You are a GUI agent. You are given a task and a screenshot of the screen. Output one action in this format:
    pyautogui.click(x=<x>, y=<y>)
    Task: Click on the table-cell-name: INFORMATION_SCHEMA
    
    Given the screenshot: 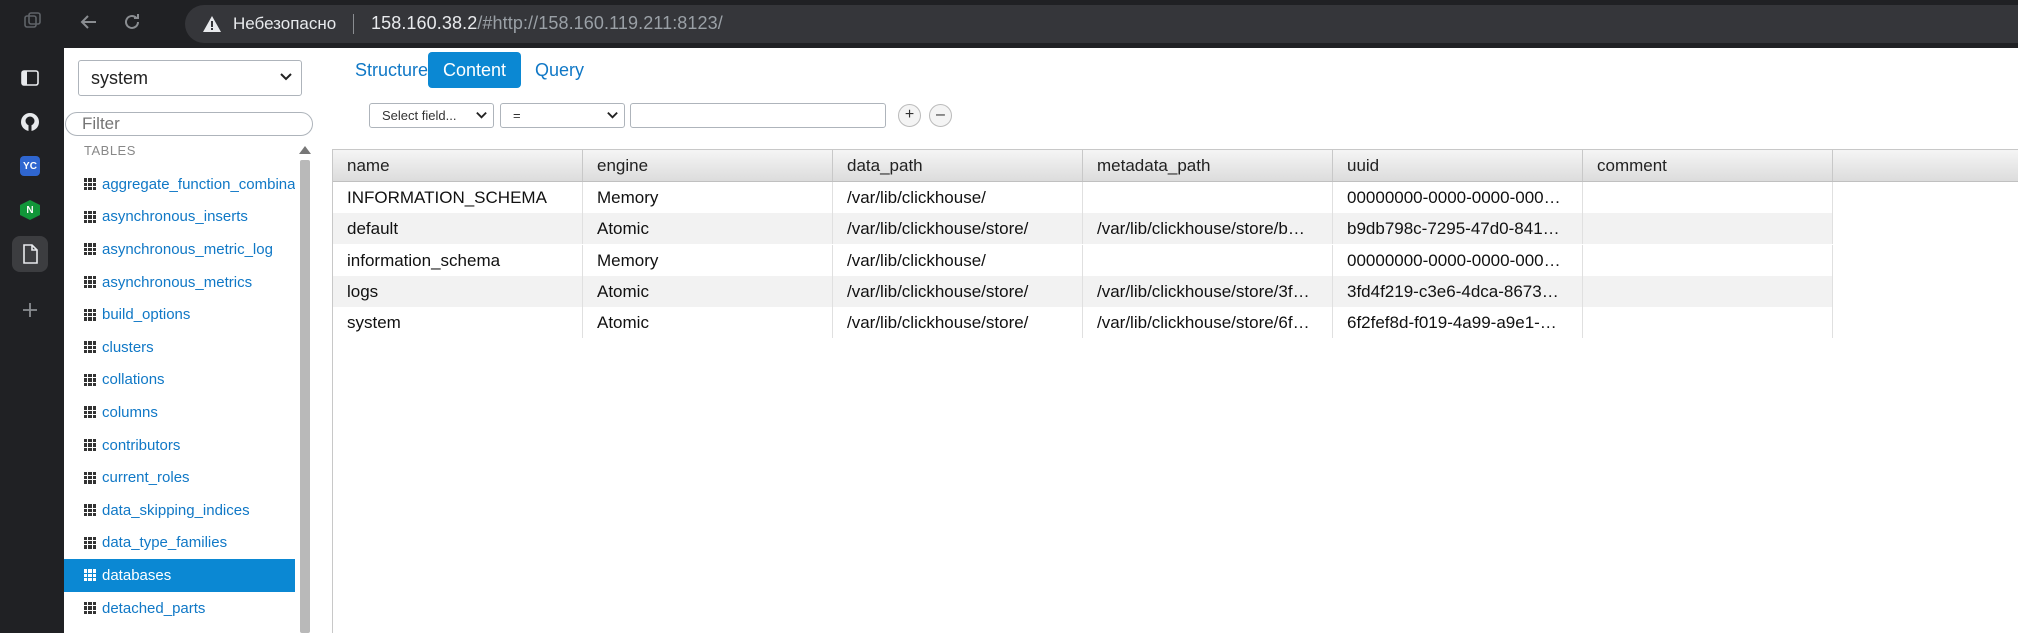 What is the action you would take?
    pyautogui.click(x=458, y=197)
    